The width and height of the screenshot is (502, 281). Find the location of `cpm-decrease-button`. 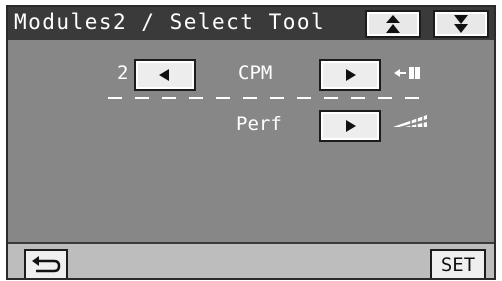

cpm-decrease-button is located at coordinates (165, 75).